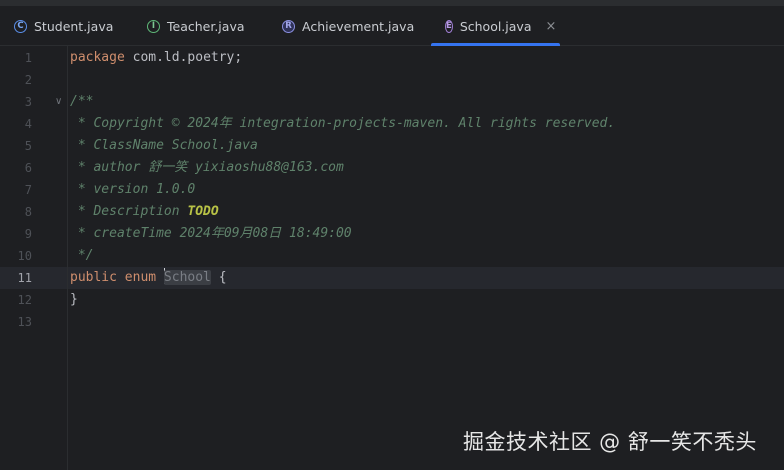  What do you see at coordinates (203, 211) in the screenshot?
I see `todo-marker: TODO` at bounding box center [203, 211].